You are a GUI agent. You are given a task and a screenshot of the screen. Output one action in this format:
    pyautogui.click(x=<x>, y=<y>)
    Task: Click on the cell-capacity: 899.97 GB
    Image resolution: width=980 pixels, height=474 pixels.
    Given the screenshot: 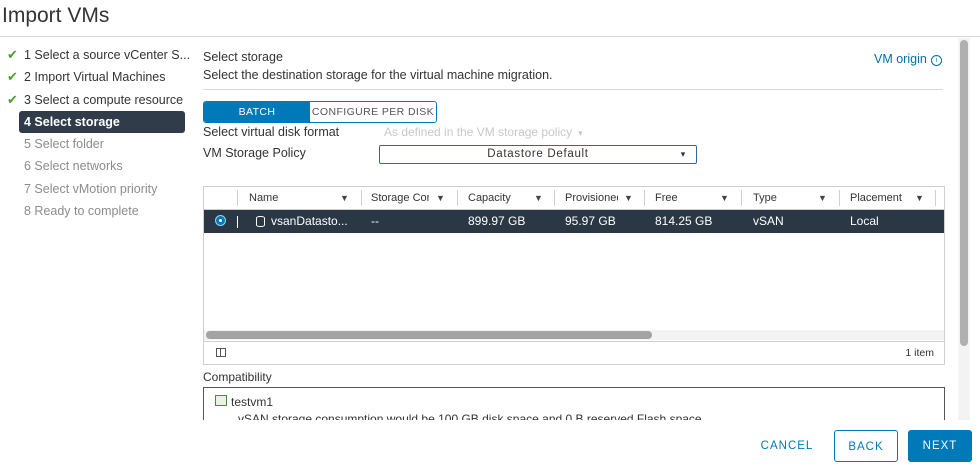 What is the action you would take?
    pyautogui.click(x=497, y=221)
    